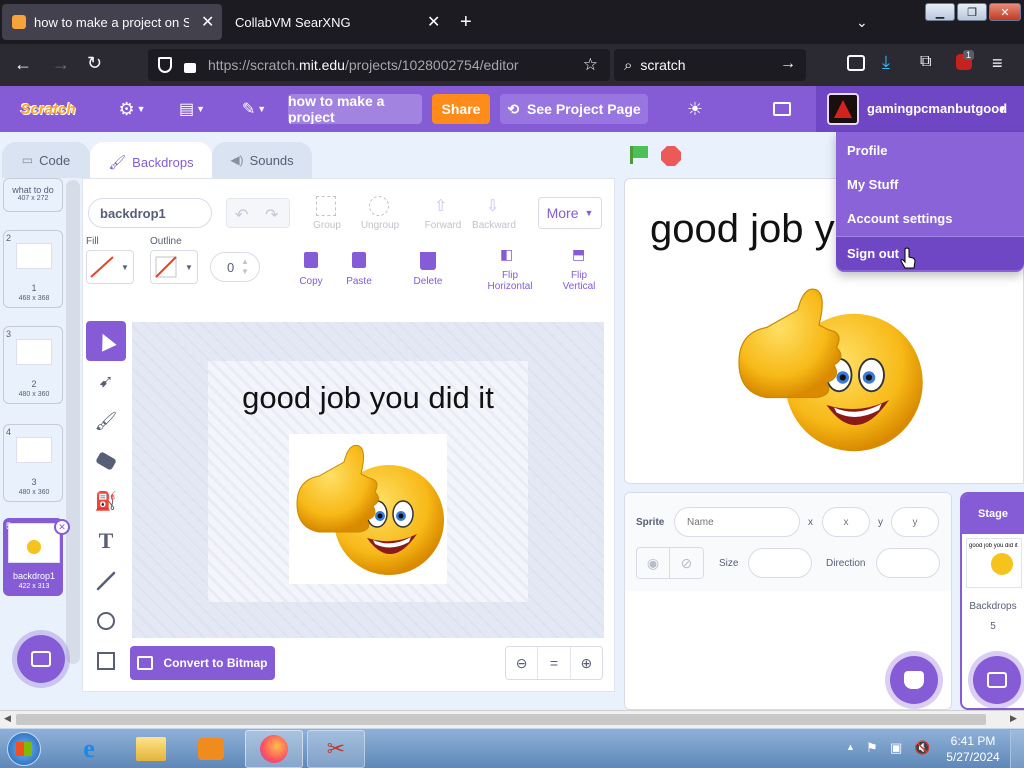  I want to click on scratch-logo: Scratch, so click(48, 109).